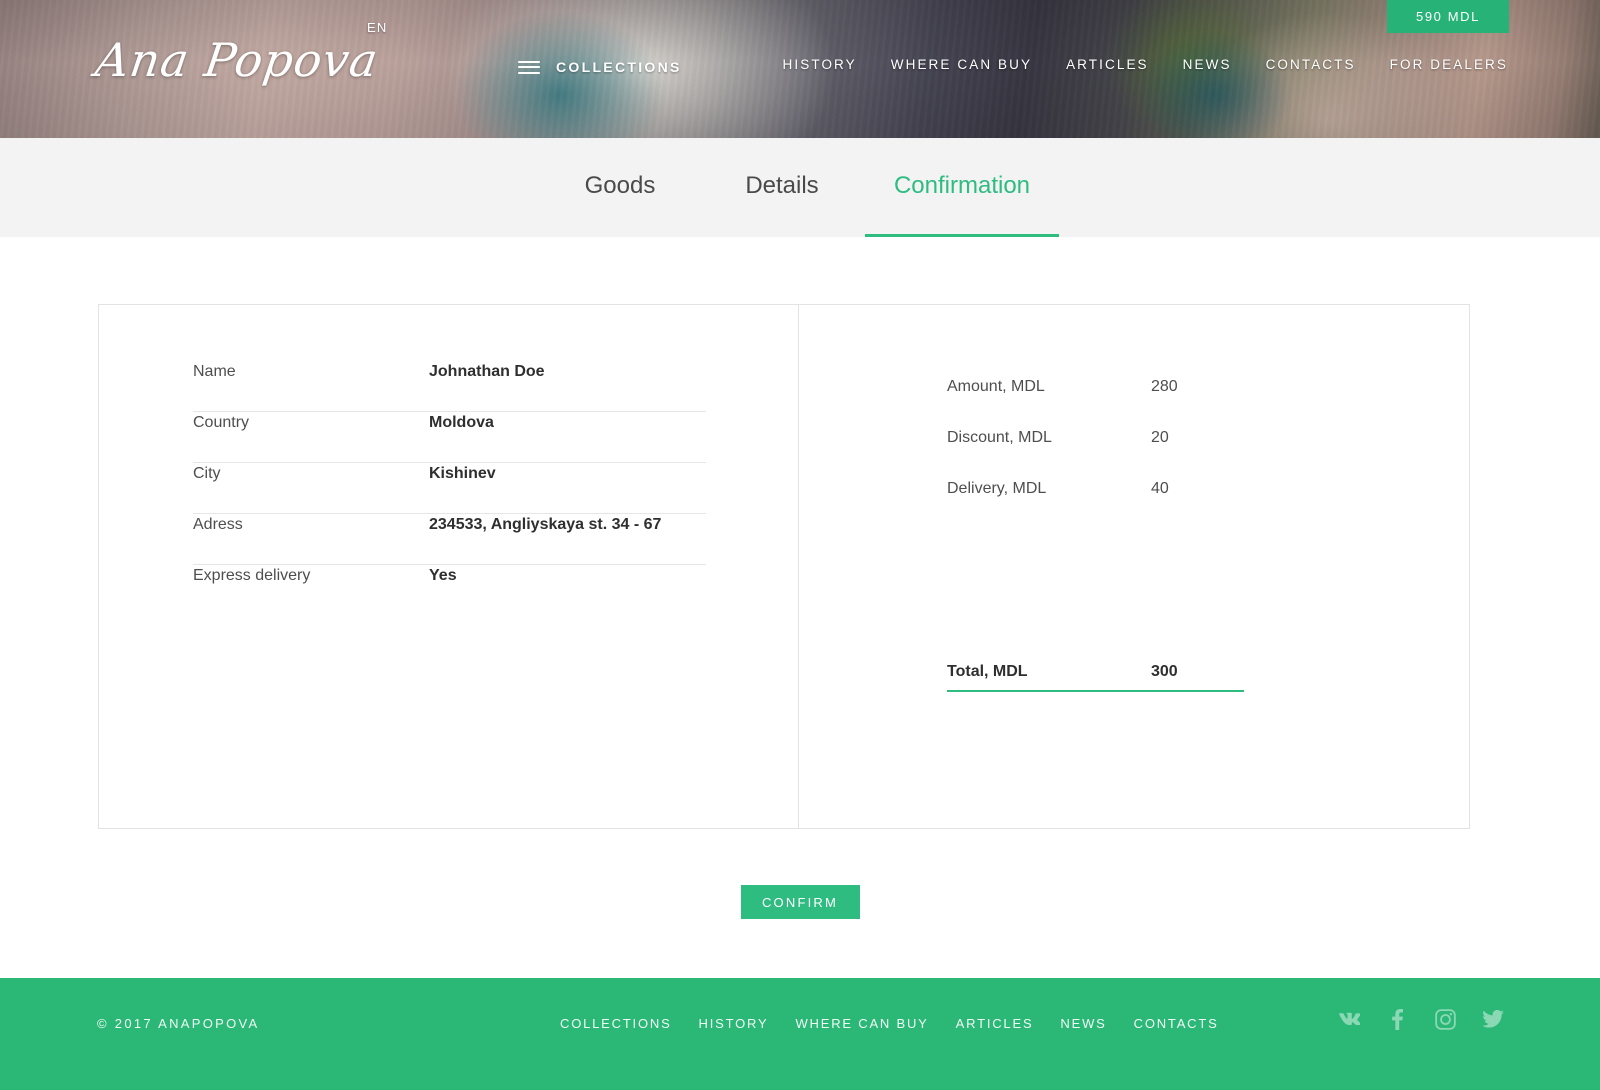 The image size is (1600, 1090). Describe the element at coordinates (218, 524) in the screenshot. I see `detail-label: Adress` at that location.